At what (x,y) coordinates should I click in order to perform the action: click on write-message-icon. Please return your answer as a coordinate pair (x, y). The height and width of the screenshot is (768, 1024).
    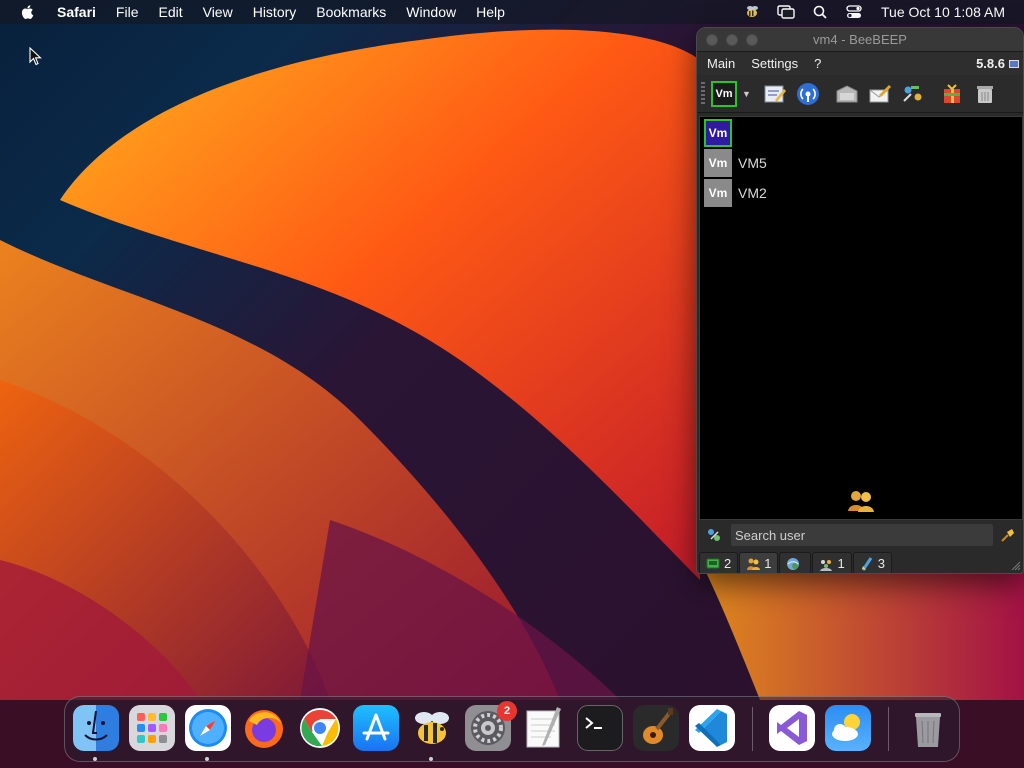
    Looking at the image, I should click on (880, 93).